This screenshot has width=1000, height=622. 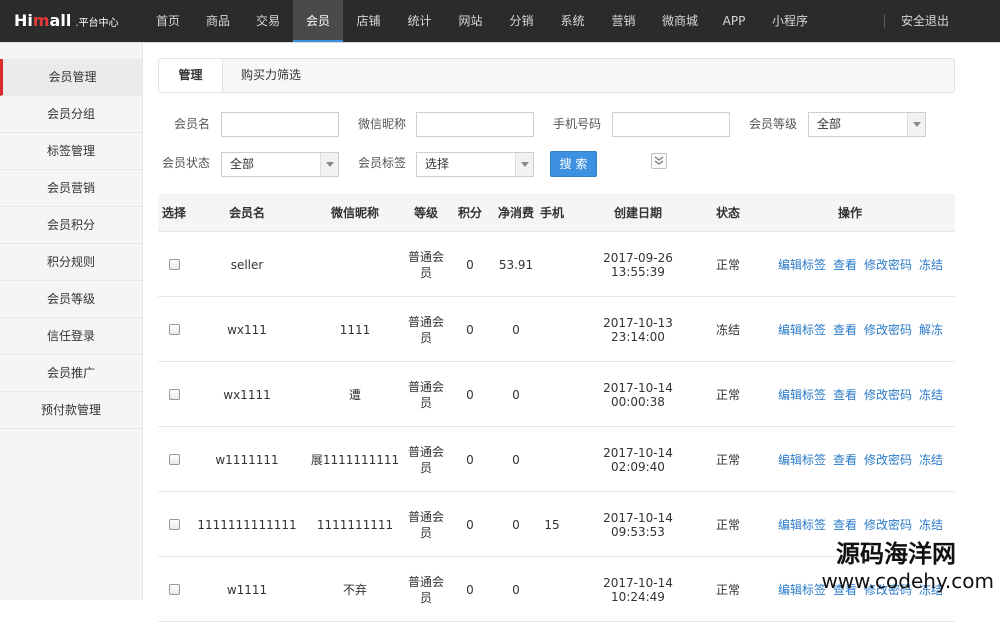 I want to click on tab-purchase-filter: 购买力筛选, so click(x=271, y=75).